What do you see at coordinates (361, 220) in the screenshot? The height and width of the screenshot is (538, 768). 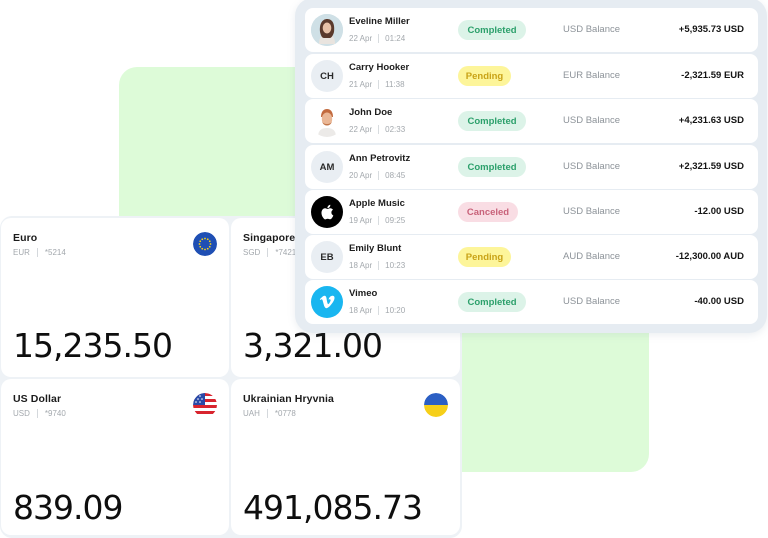 I see `transaction-date: 19 Apr` at bounding box center [361, 220].